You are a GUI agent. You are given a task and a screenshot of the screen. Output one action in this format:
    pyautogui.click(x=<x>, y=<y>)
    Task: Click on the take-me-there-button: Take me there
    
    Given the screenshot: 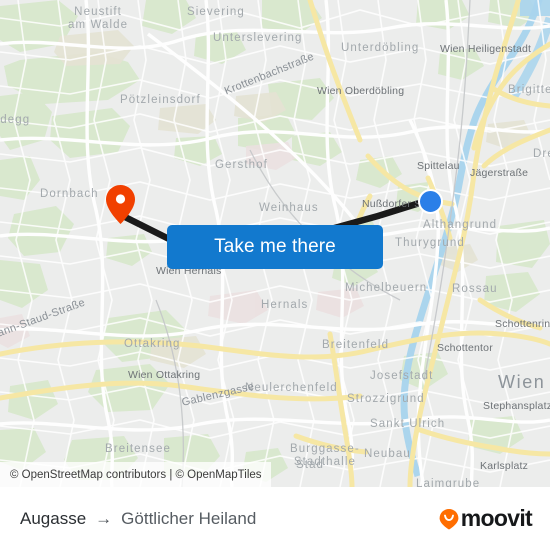 What is the action you would take?
    pyautogui.click(x=275, y=247)
    